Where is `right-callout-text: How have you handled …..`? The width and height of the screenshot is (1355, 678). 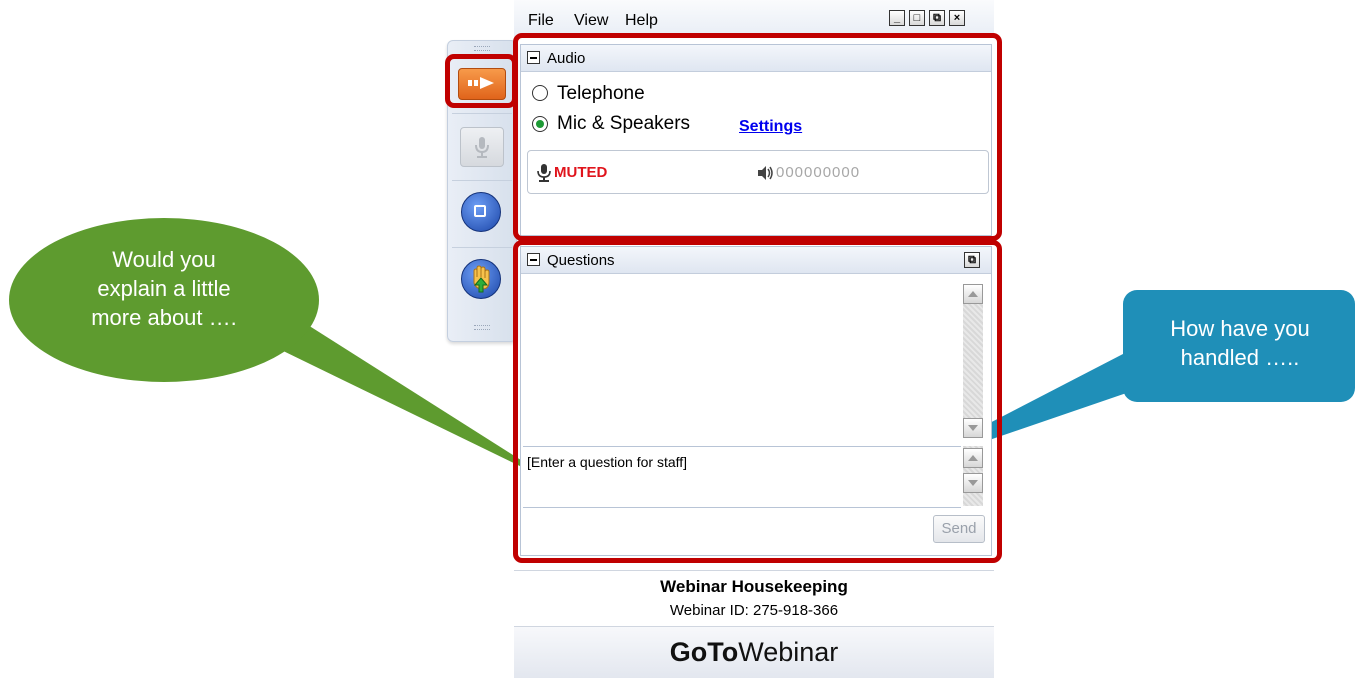 right-callout-text: How have you handled ….. is located at coordinates (1240, 343).